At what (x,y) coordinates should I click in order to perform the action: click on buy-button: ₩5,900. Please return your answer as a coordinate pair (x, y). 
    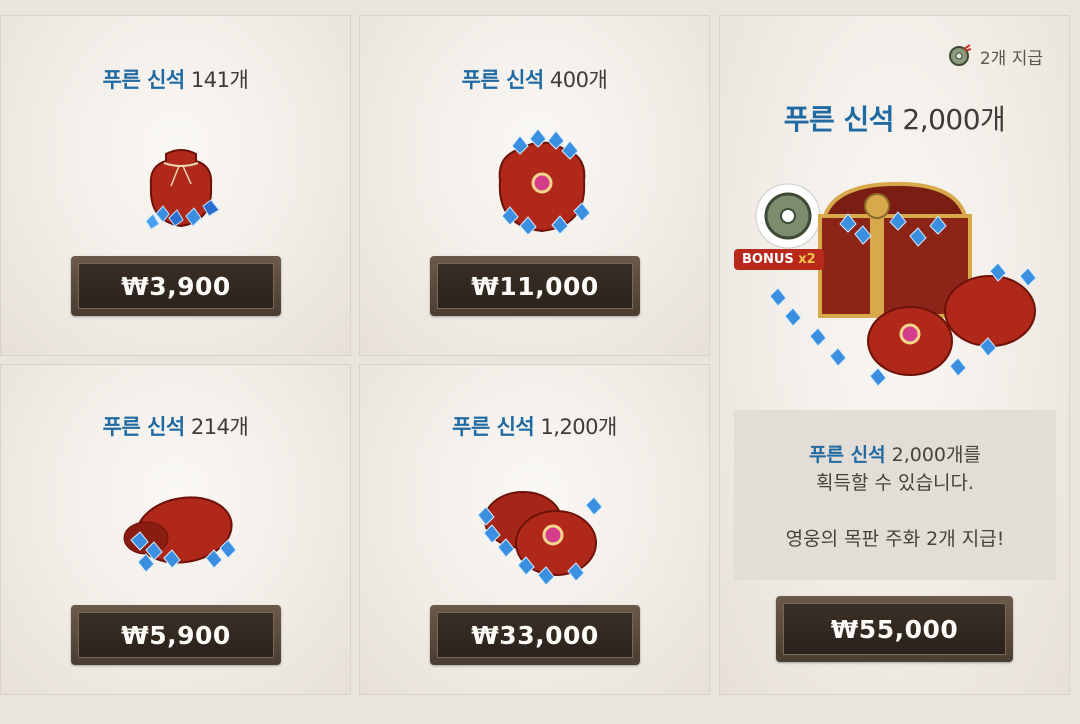
    Looking at the image, I should click on (176, 635).